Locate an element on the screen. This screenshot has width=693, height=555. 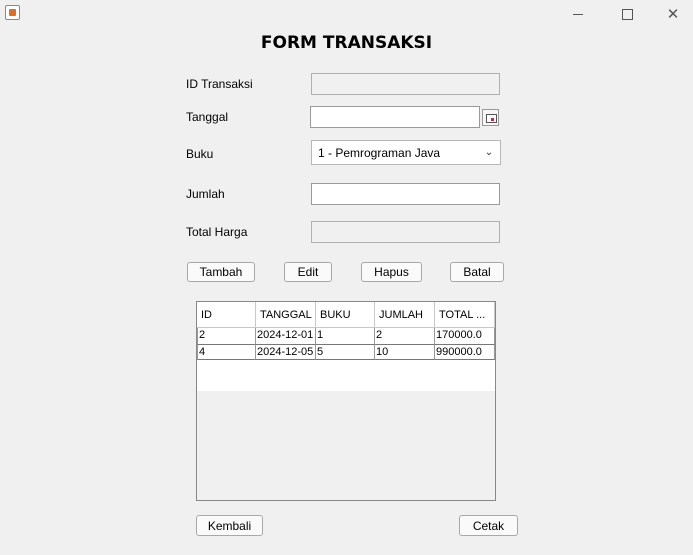
buku-select: 1 - Pemrograman Java ⌄ is located at coordinates (406, 152).